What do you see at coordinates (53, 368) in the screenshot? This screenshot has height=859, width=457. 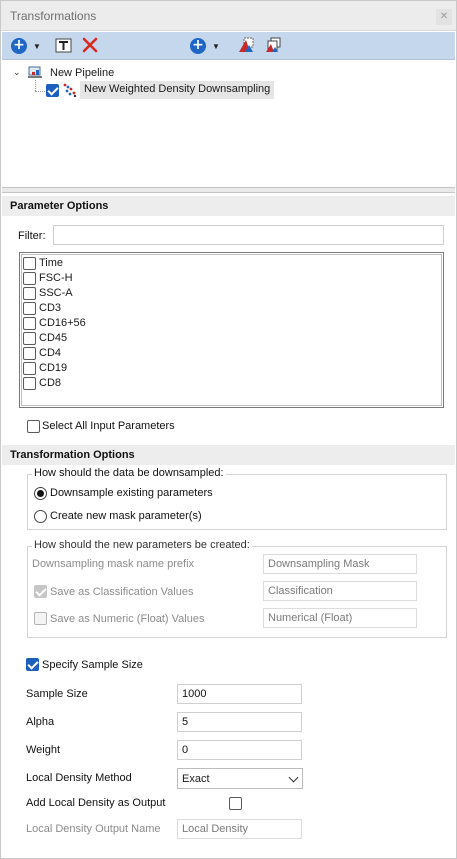 I see `parameter-label: CD19` at bounding box center [53, 368].